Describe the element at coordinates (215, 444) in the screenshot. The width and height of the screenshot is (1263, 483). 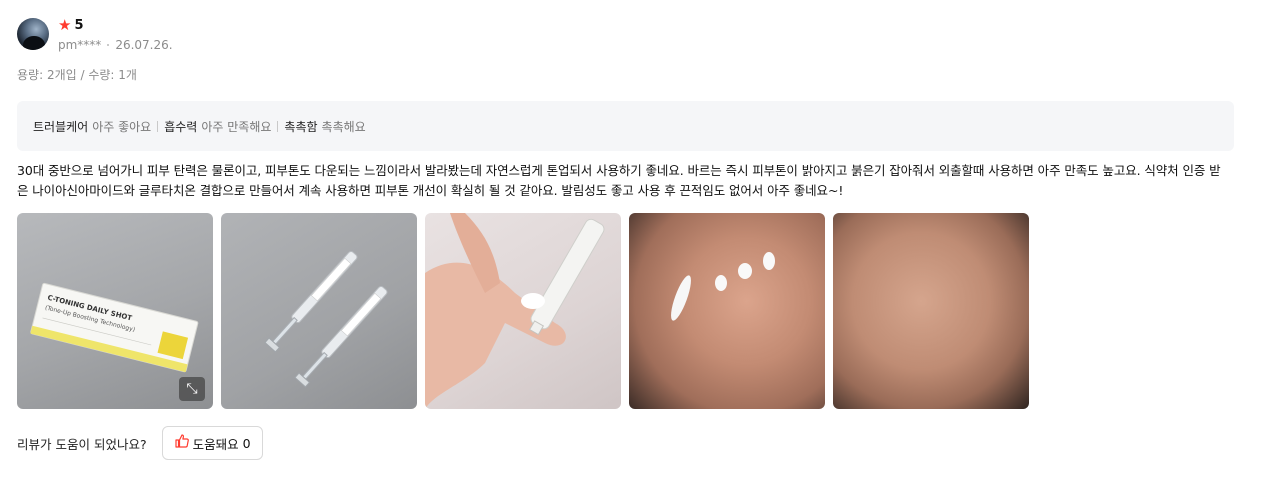
I see `helpful-label: 도움돼요` at that location.